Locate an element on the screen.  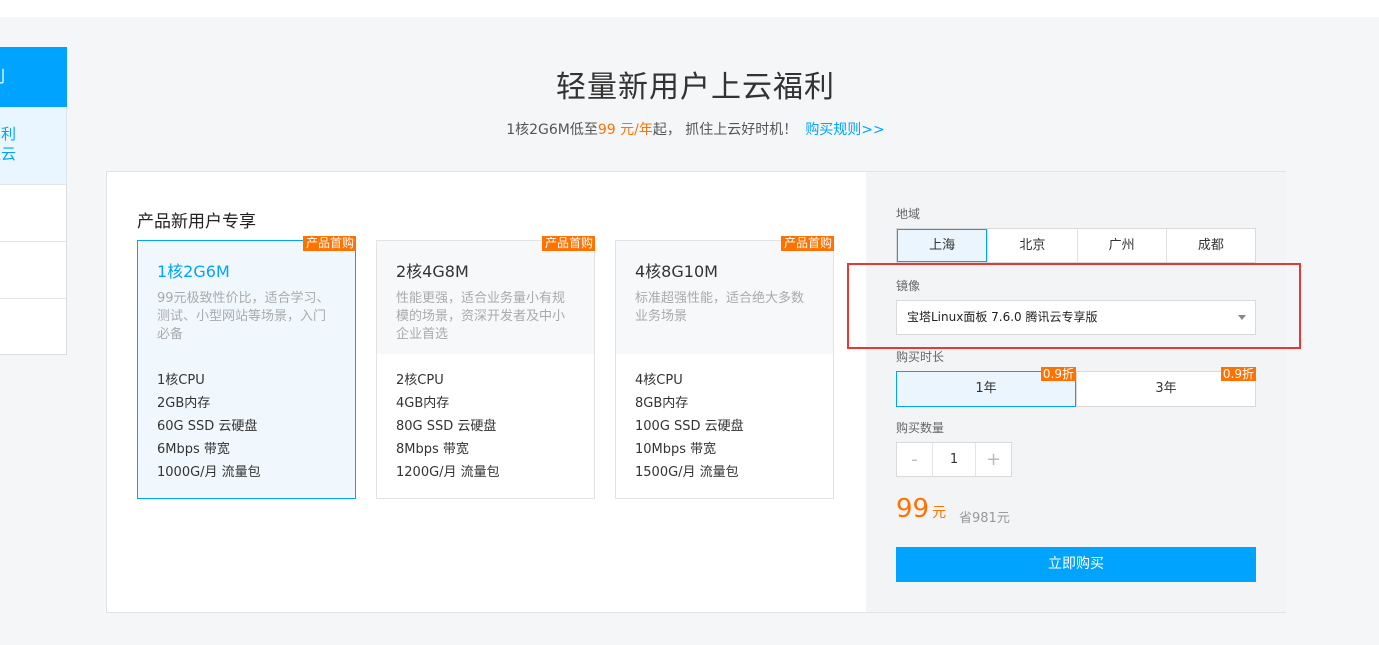
card-header: 4核8G10M 标准超强性能，适合绝大多数业务场景 is located at coordinates (724, 297).